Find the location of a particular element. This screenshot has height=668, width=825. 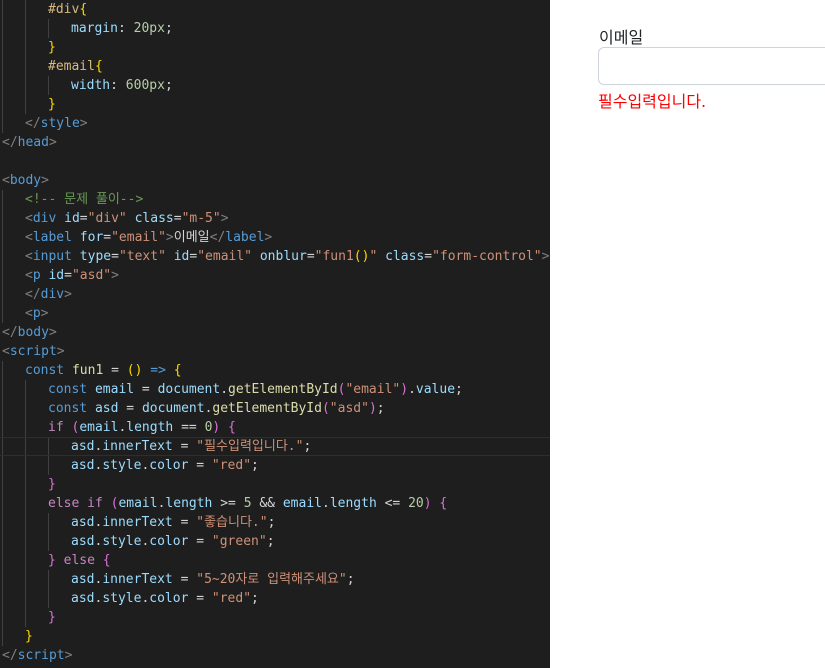

code-token: "red" is located at coordinates (231, 465).